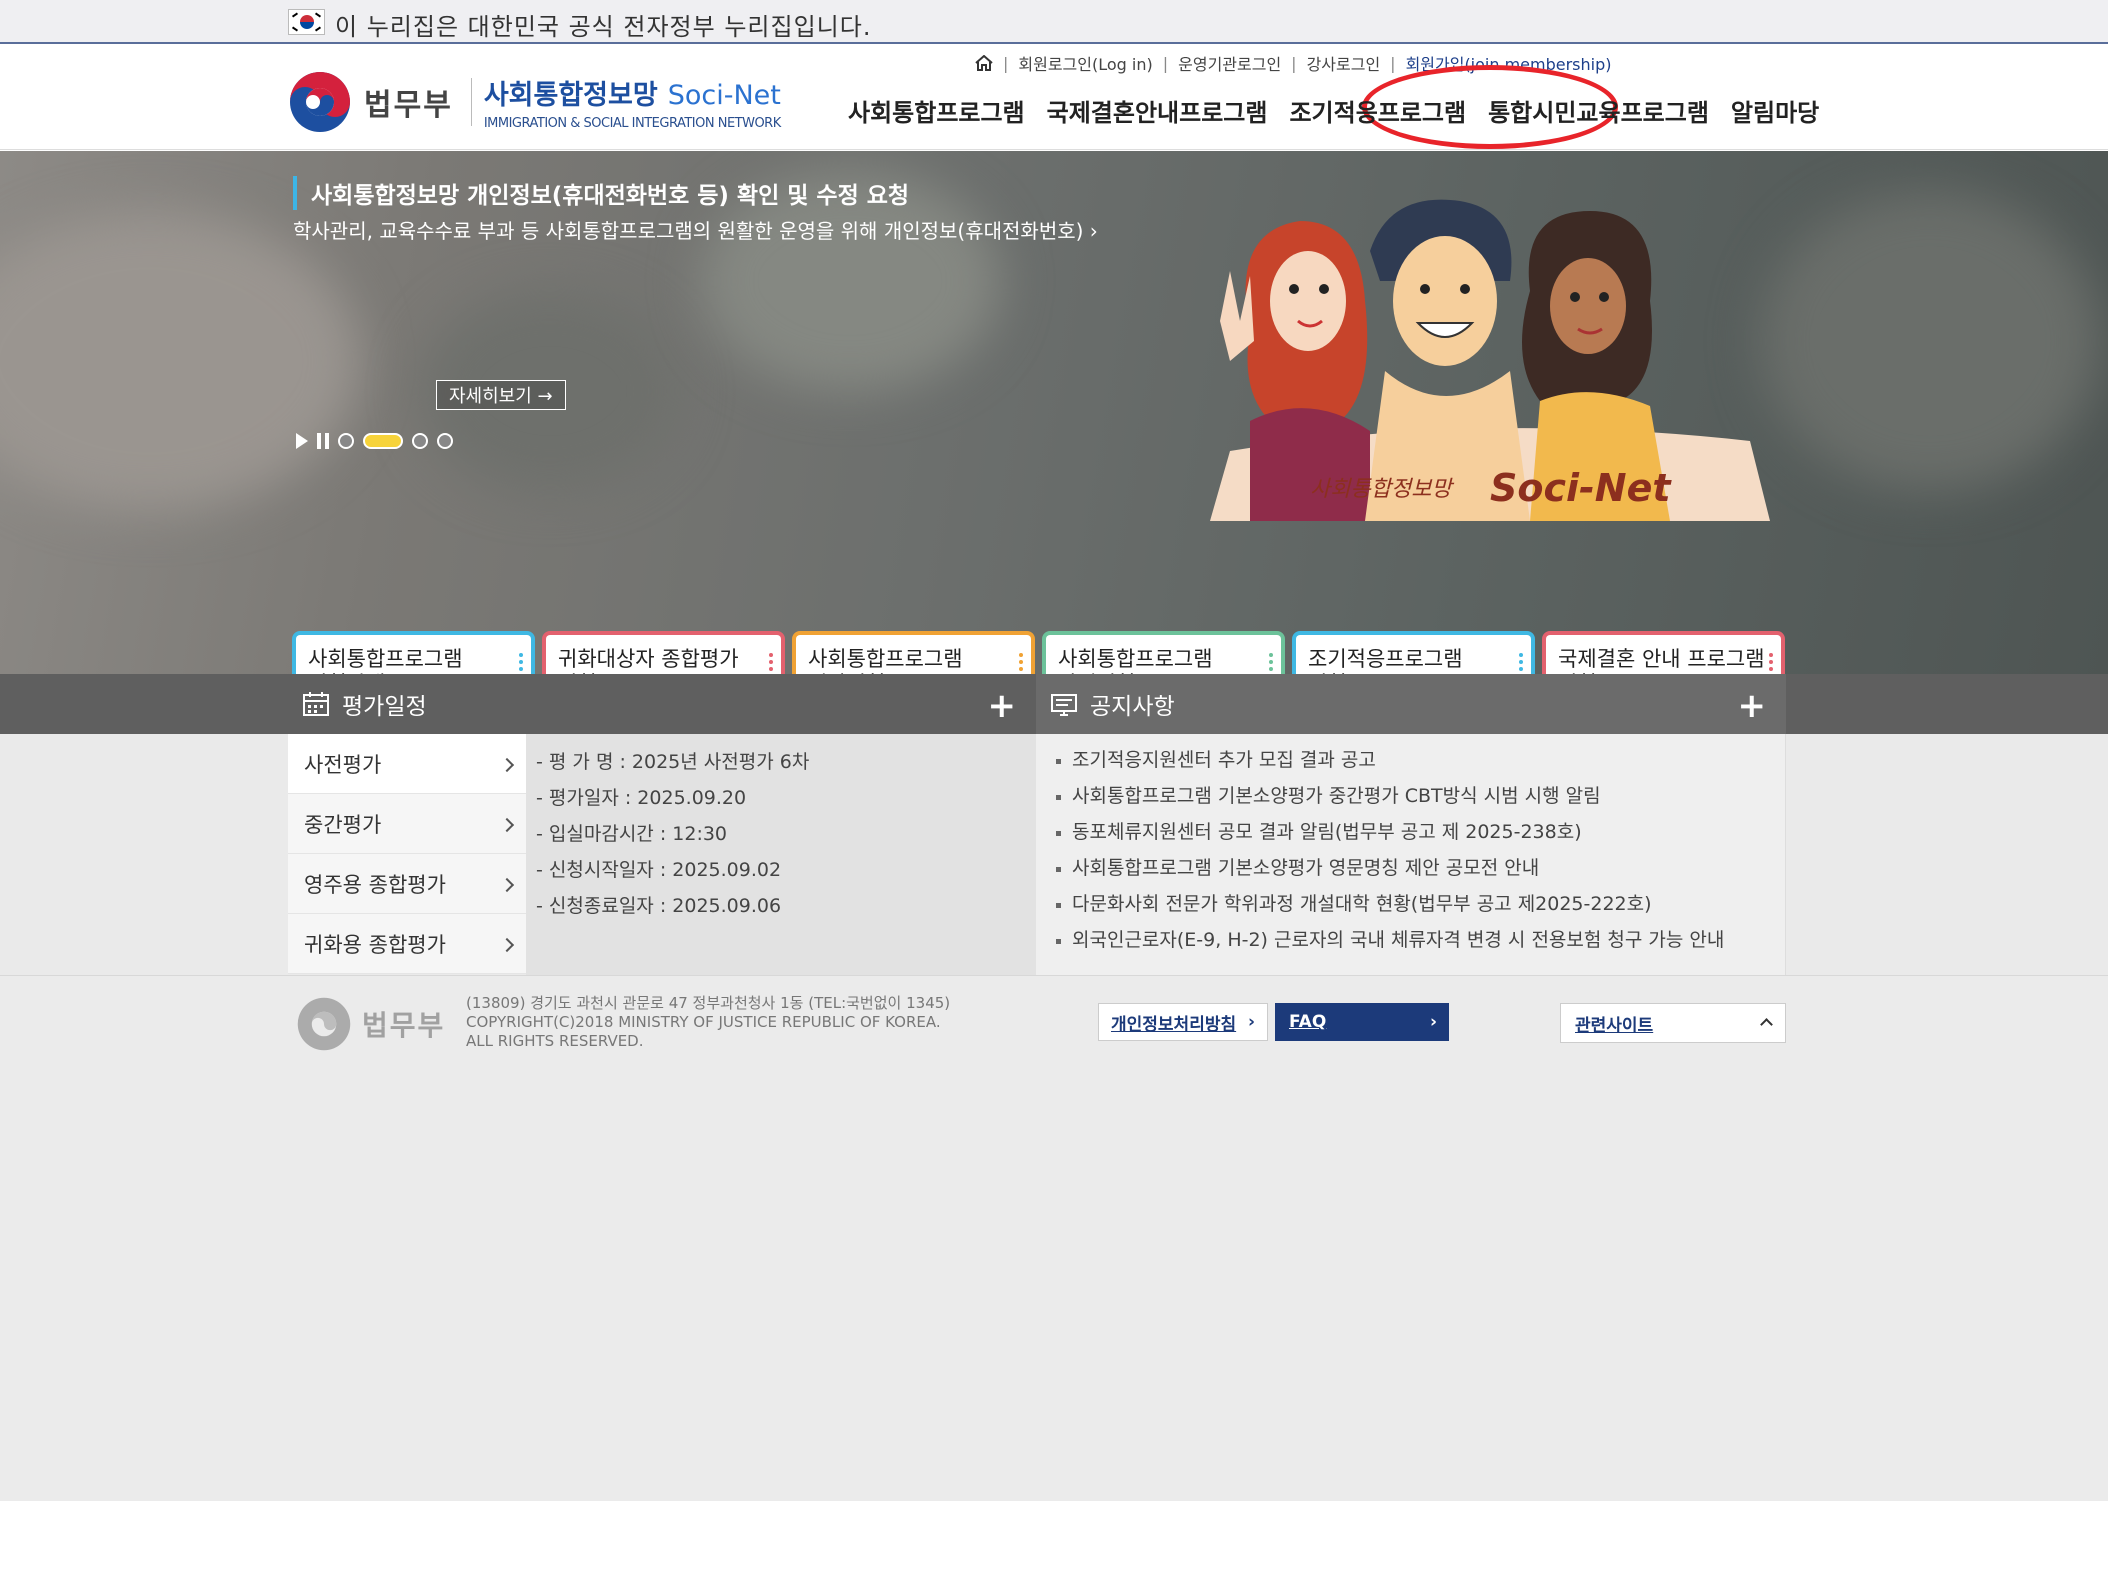  What do you see at coordinates (632, 123) in the screenshot?
I see `brand-sub: IMMIGRATION & SOCIAL INTEGRATION NETWORK` at bounding box center [632, 123].